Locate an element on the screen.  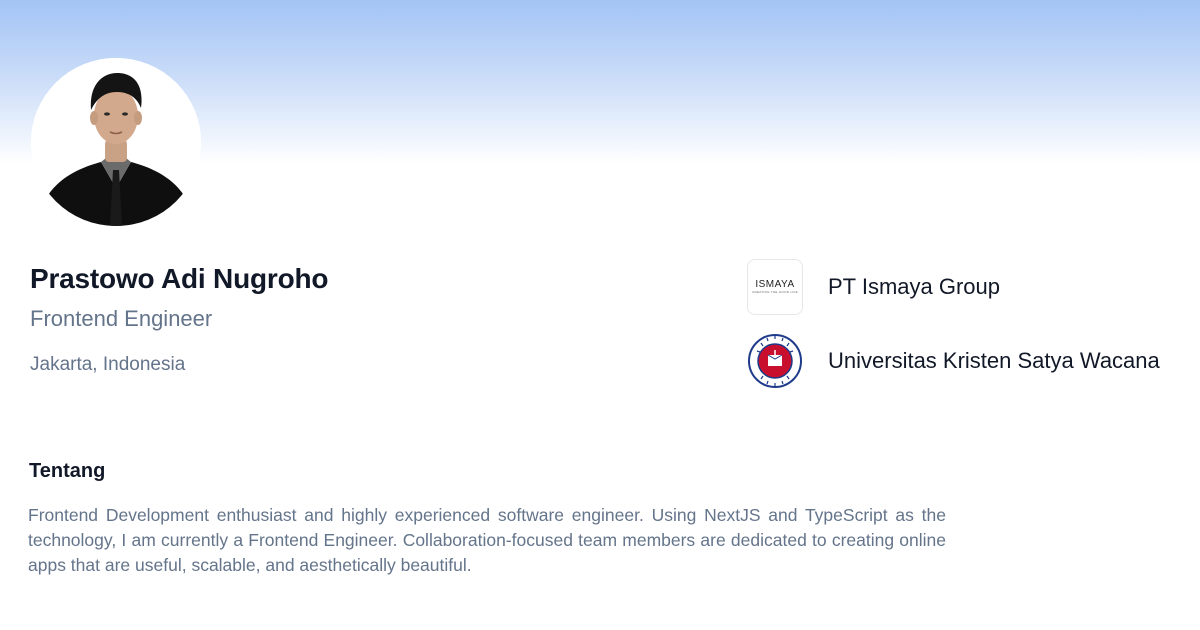
profile-location: Jakarta, Indonesia is located at coordinates (108, 364).